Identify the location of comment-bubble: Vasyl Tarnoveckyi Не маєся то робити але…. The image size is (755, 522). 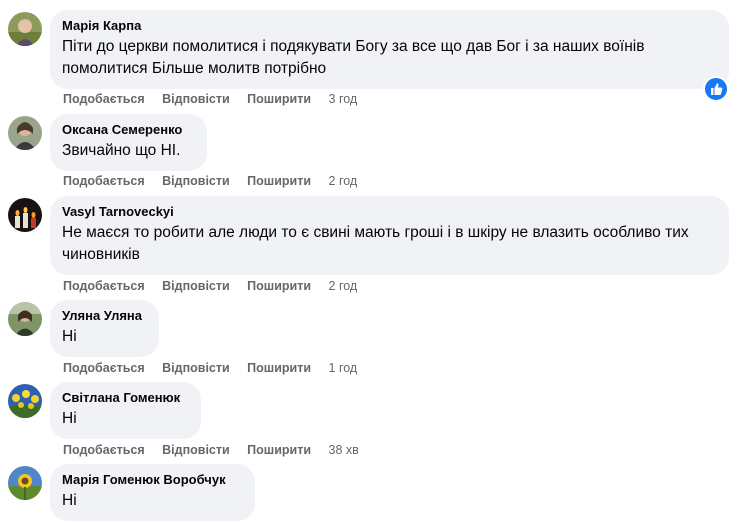
(389, 235).